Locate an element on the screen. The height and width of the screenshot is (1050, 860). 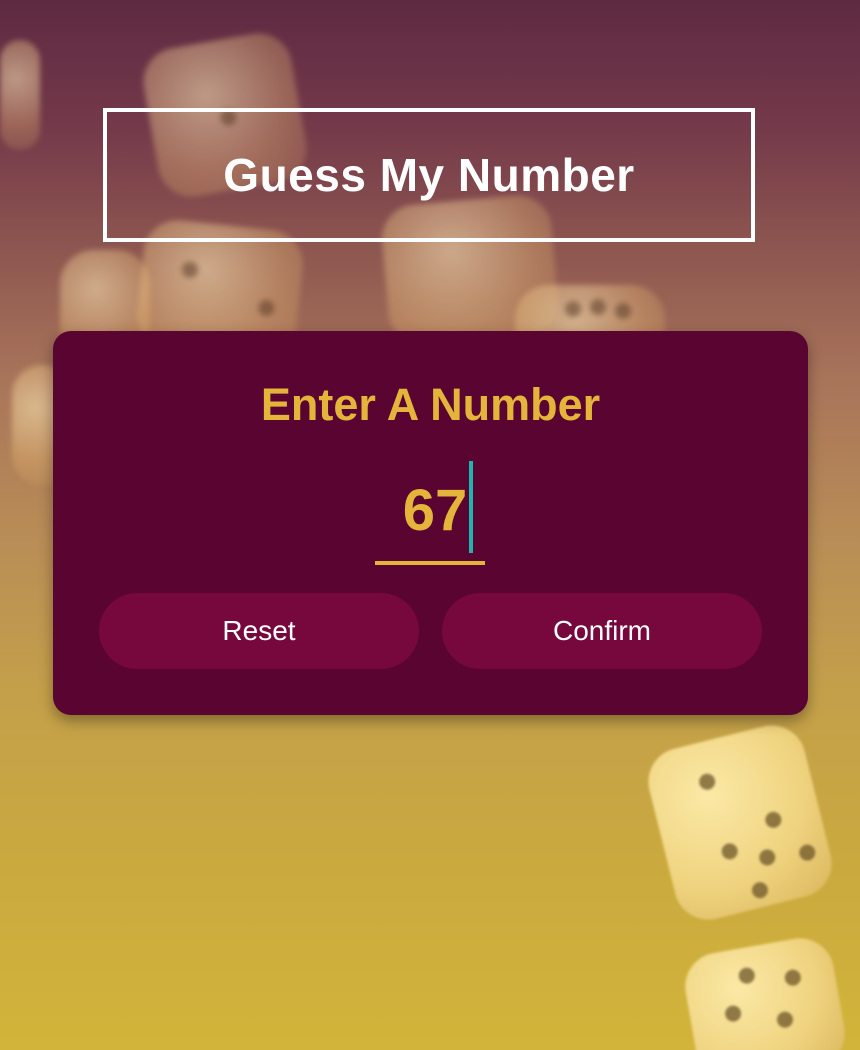
number-input: 67 is located at coordinates (430, 513).